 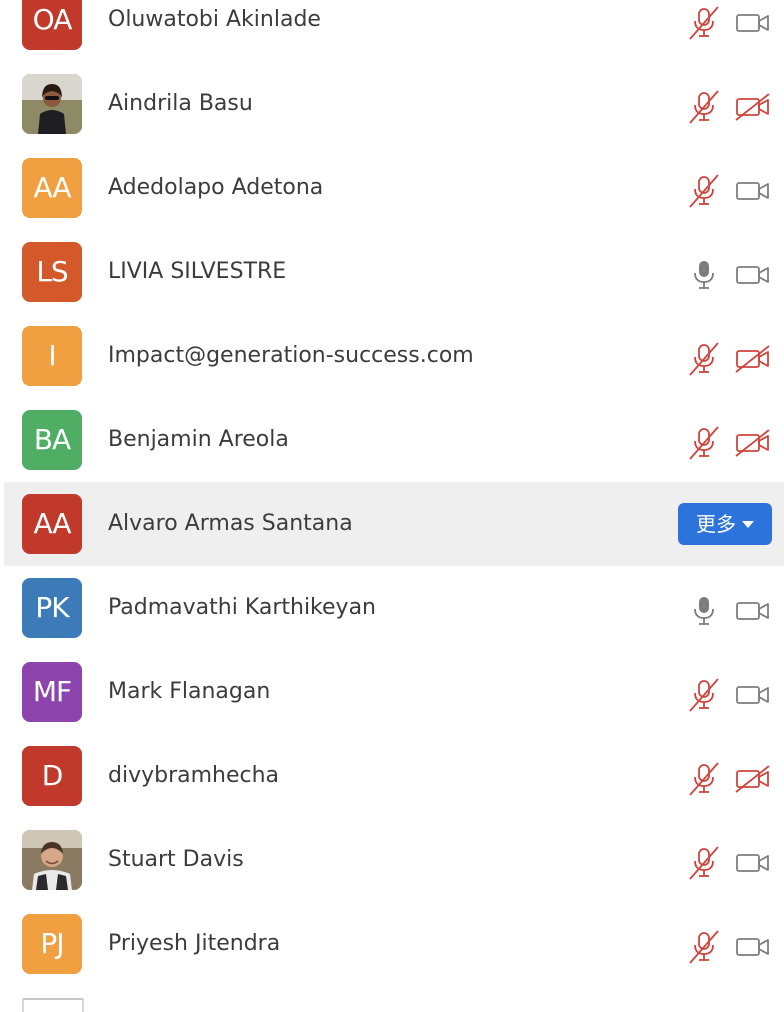 What do you see at coordinates (392, 776) in the screenshot?
I see `participant-row: Ddivybramhecha` at bounding box center [392, 776].